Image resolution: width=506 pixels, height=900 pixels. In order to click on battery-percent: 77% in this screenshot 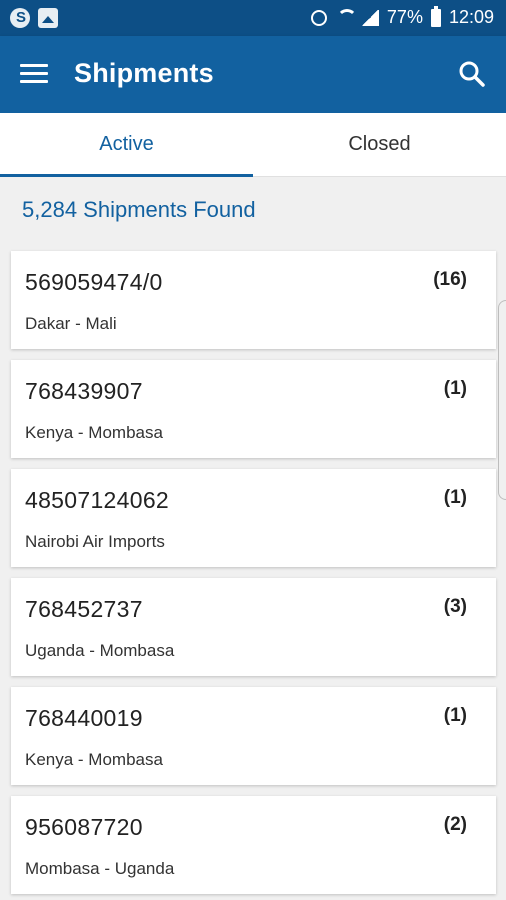, I will do `click(404, 17)`.